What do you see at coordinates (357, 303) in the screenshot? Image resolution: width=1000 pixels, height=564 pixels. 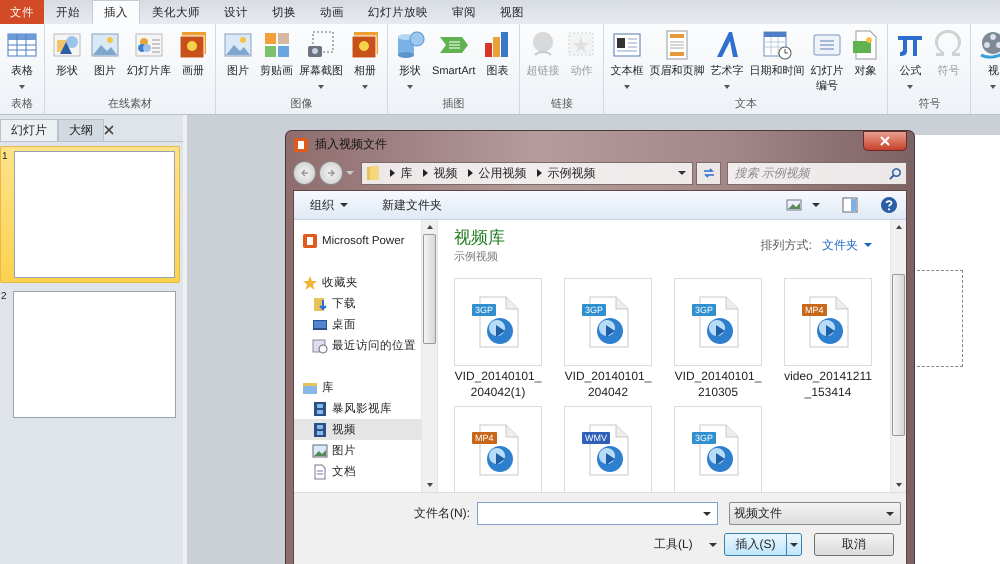 I see `nav-item: 下载` at bounding box center [357, 303].